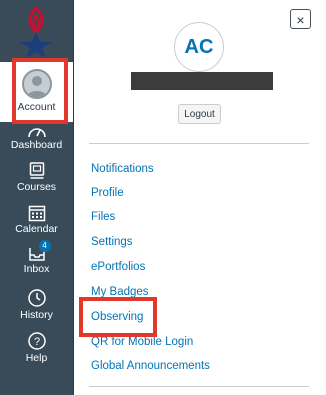 The image size is (326, 395). I want to click on history-icon, so click(36, 298).